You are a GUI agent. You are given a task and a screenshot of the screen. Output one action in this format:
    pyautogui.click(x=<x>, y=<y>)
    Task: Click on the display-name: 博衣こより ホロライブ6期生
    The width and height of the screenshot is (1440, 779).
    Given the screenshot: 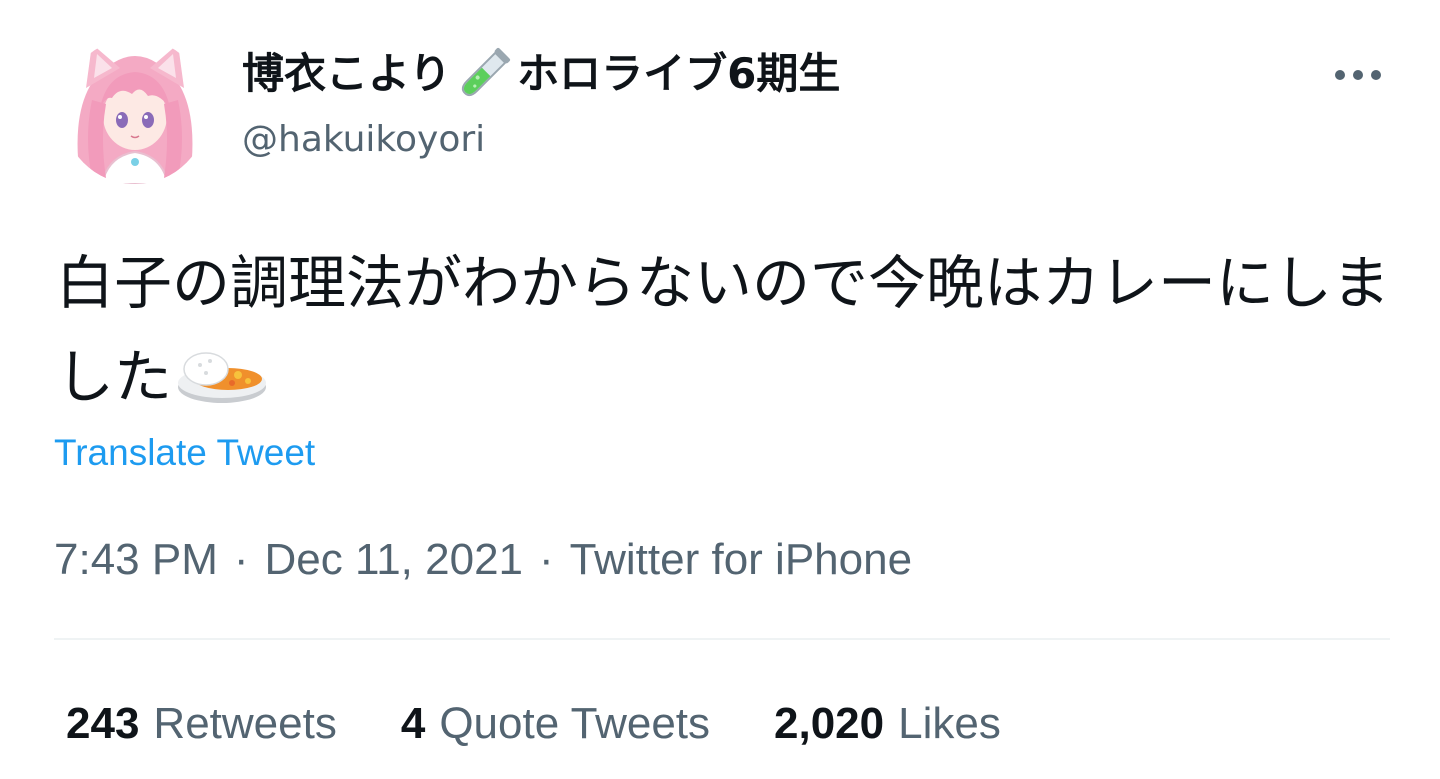 What is the action you would take?
    pyautogui.click(x=541, y=74)
    